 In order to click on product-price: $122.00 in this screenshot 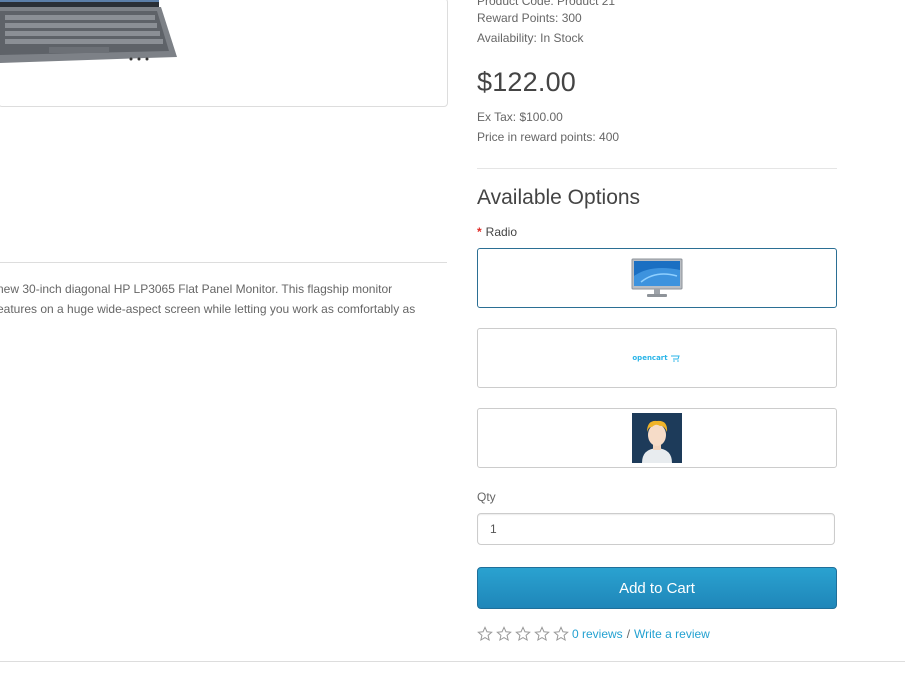, I will do `click(526, 82)`.